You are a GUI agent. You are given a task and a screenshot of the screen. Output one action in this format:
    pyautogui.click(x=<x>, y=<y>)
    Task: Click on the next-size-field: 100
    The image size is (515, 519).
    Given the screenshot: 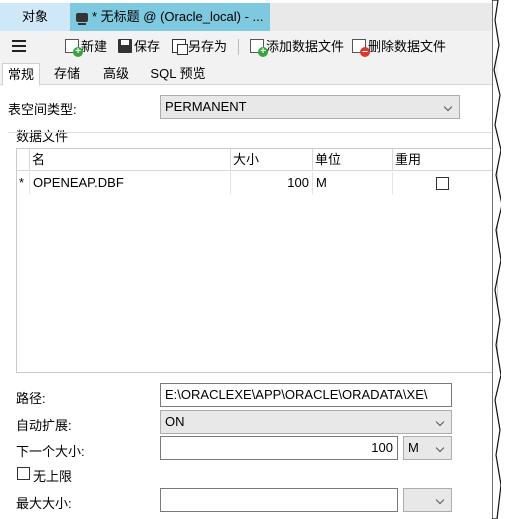 What is the action you would take?
    pyautogui.click(x=279, y=448)
    